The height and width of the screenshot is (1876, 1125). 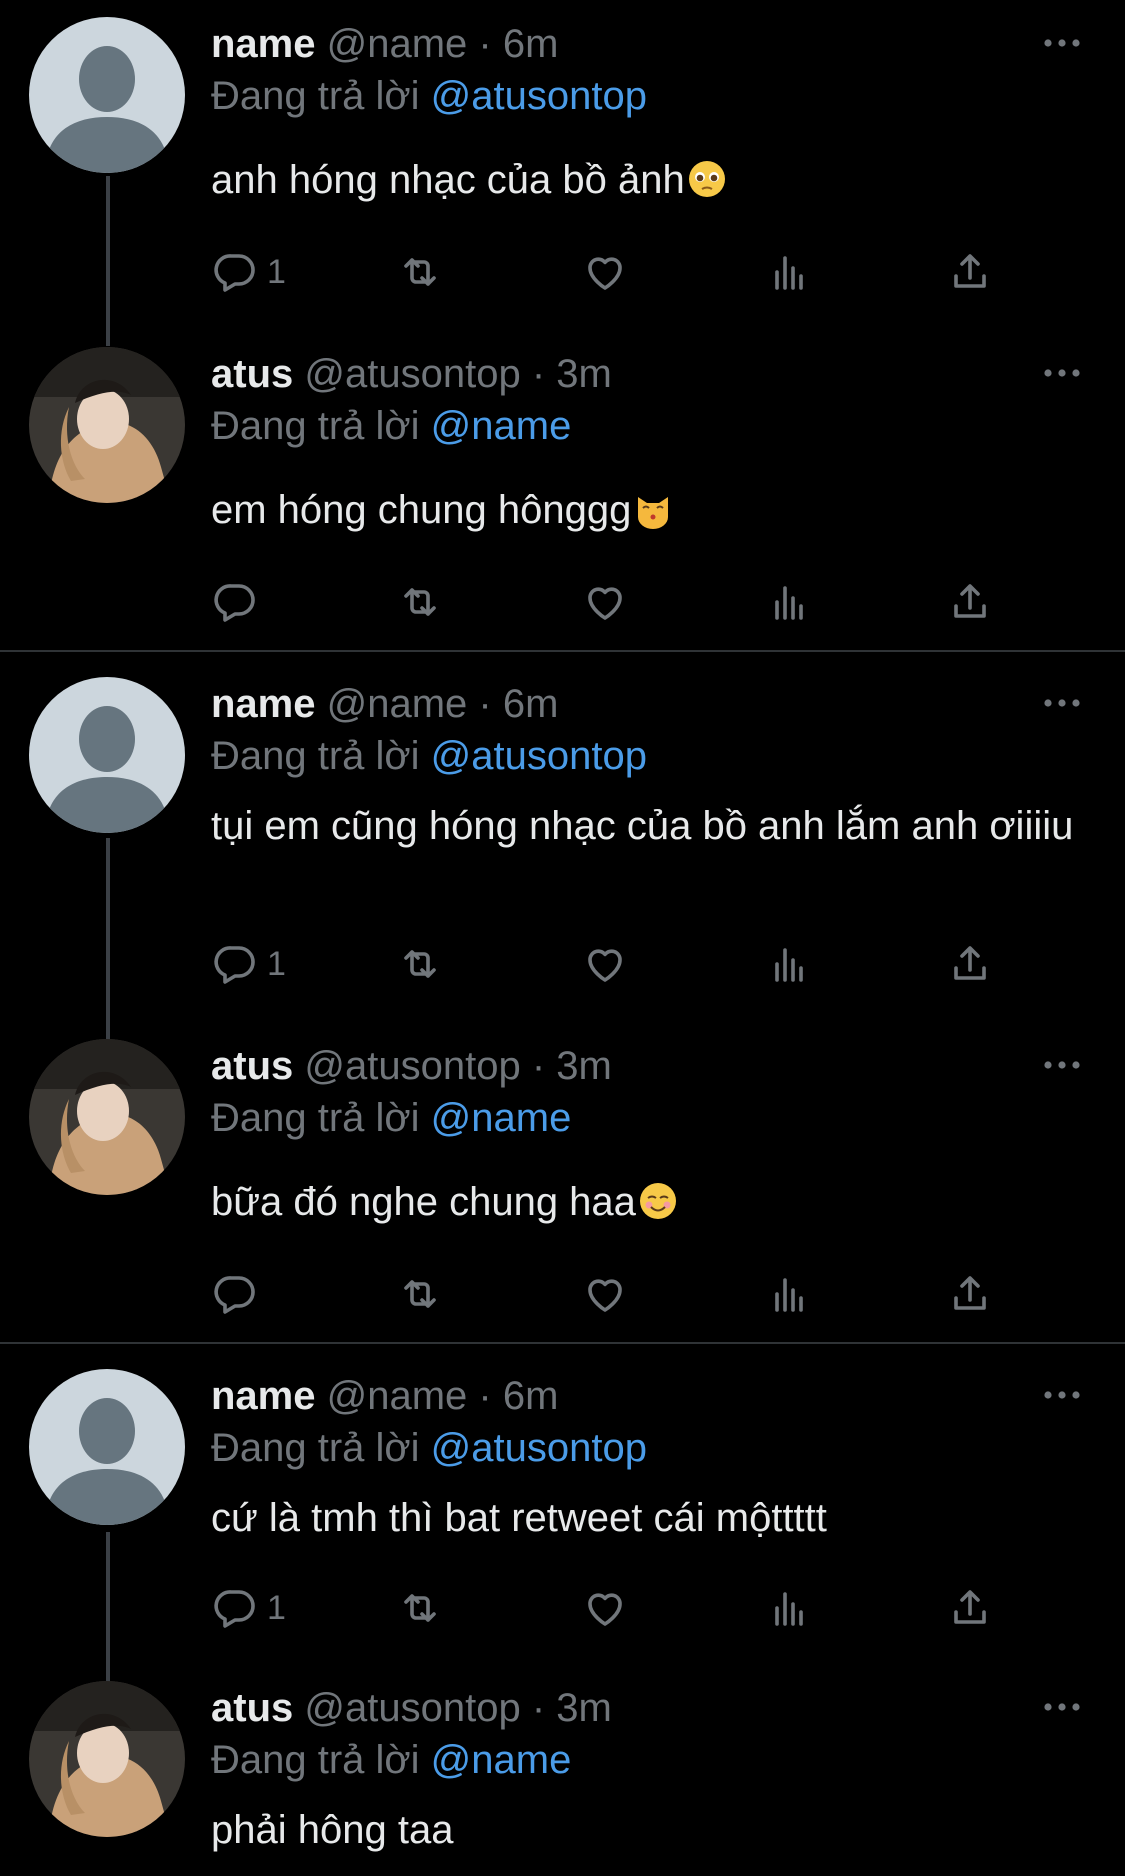 I want to click on tweet-text: em hóng chung hônggg, so click(x=648, y=510).